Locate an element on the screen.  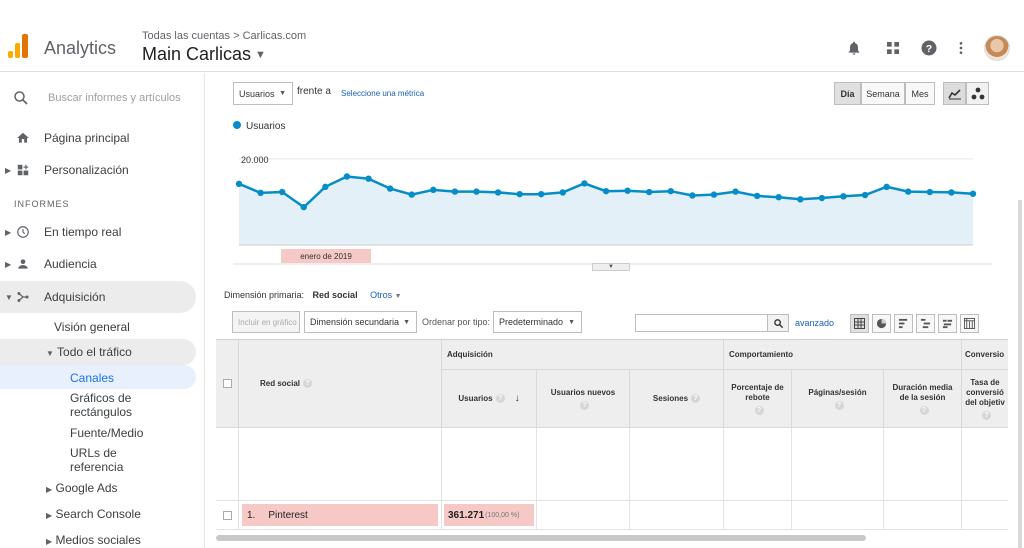
column-header-new-users: Usuarios nuevos? is located at coordinates (583, 399).